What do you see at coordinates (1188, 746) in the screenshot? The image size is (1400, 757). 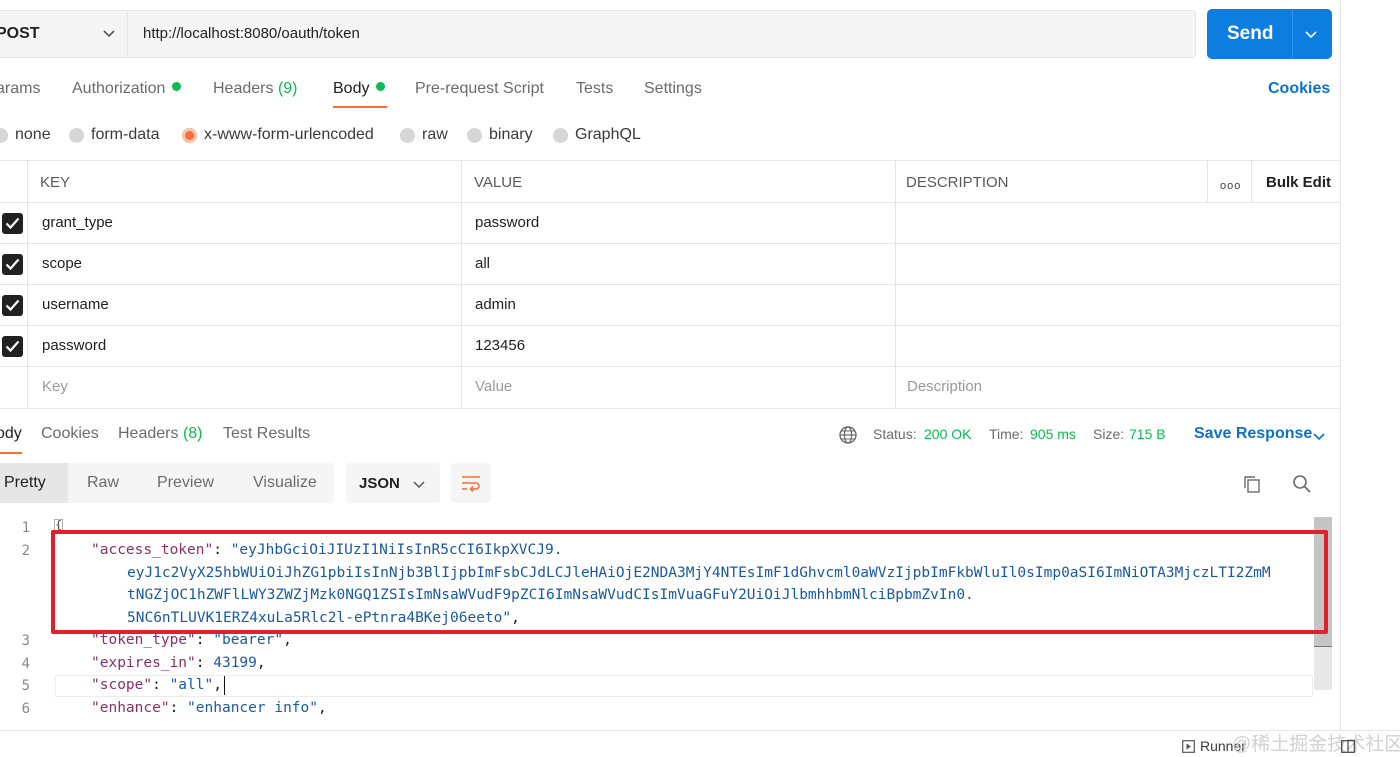 I see `play-icon` at bounding box center [1188, 746].